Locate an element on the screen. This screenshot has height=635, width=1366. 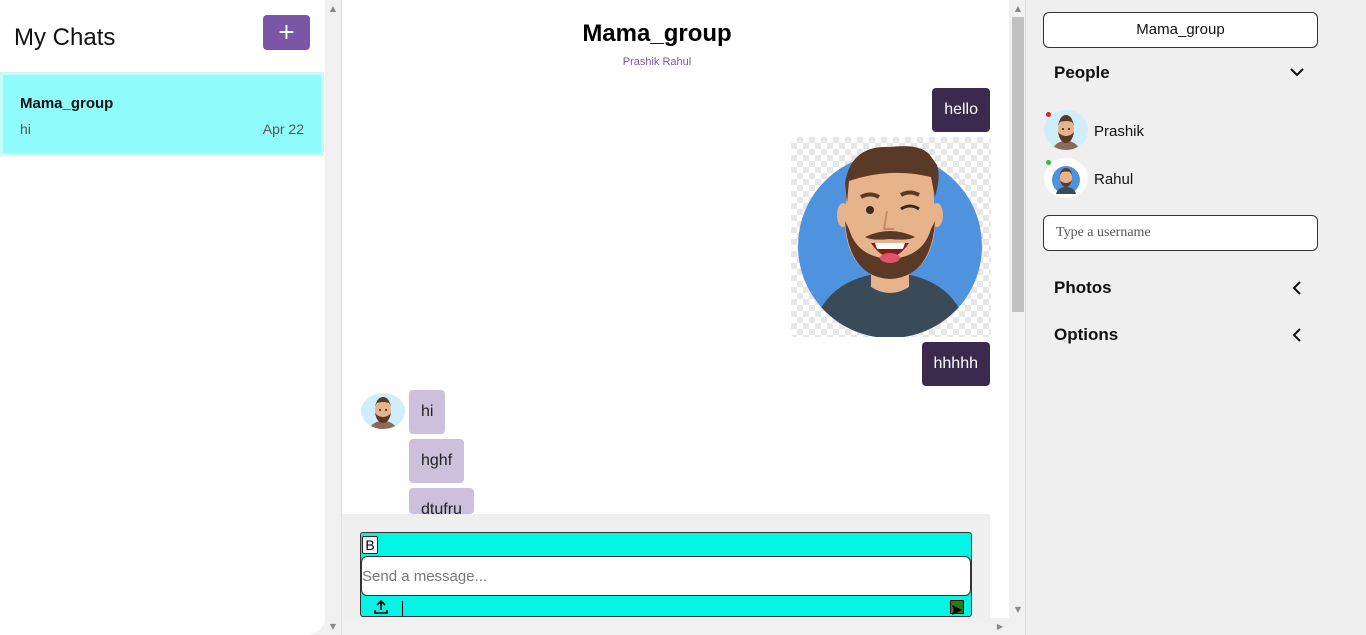
scrollbar-thumb is located at coordinates (1018, 164).